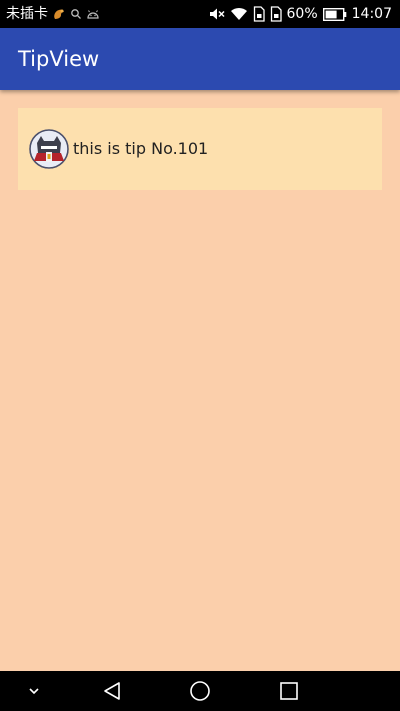 This screenshot has width=400, height=711. Describe the element at coordinates (112, 691) in the screenshot. I see `back-icon` at that location.